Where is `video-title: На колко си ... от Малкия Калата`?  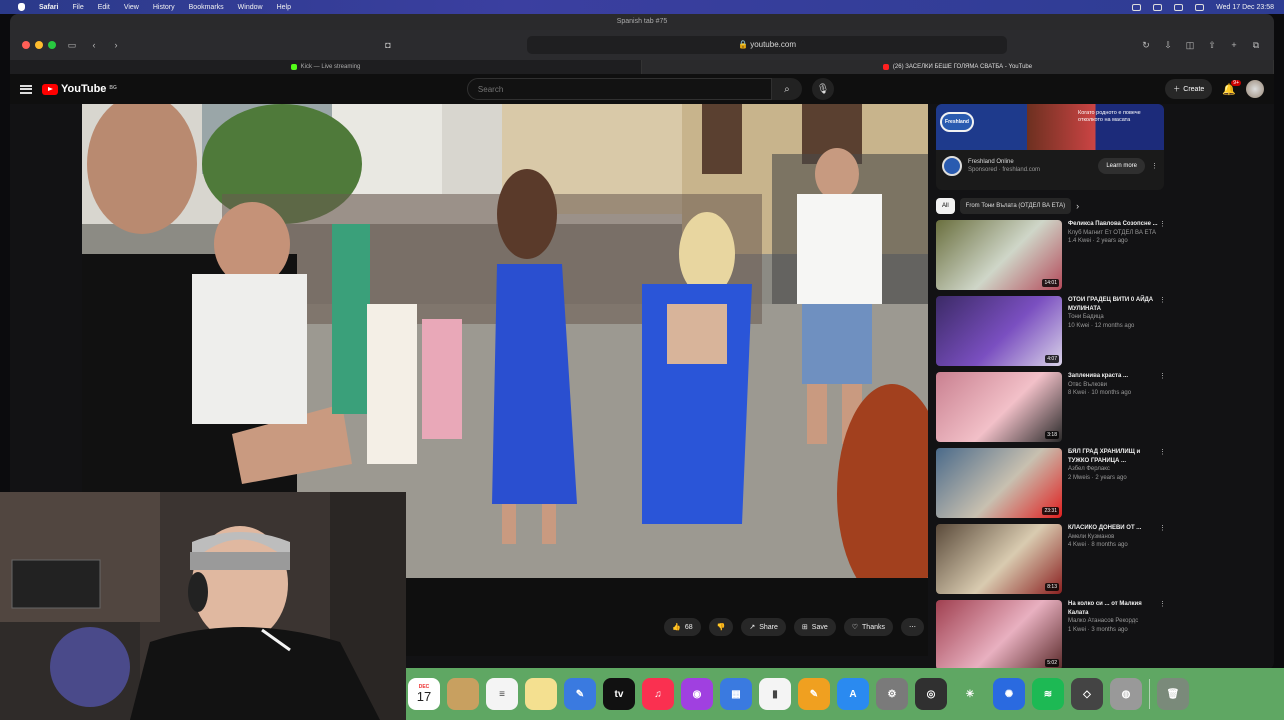
video-title: На колко си ... от Малкия Калата is located at coordinates (1113, 608).